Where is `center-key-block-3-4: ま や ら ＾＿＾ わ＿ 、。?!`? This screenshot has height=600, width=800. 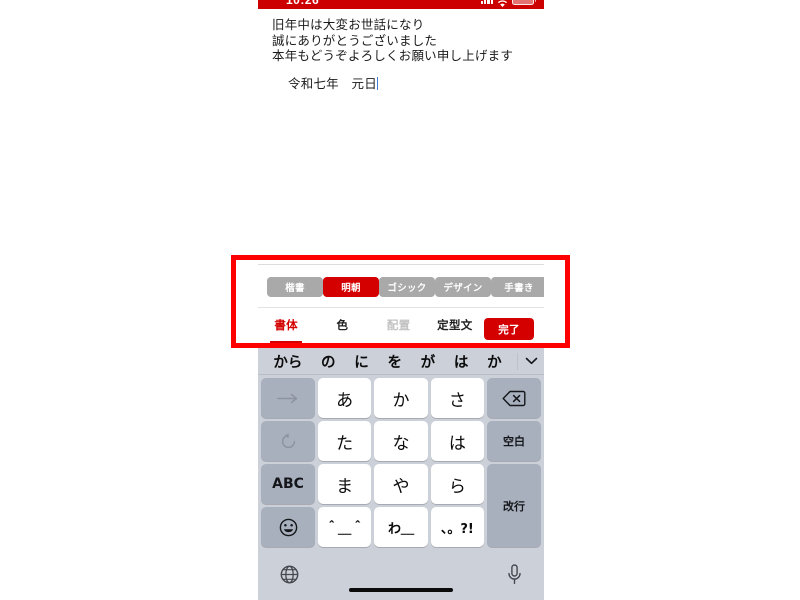 center-key-block-3-4: ま や ら ＾＿＾ わ＿ 、。?! is located at coordinates (401, 505).